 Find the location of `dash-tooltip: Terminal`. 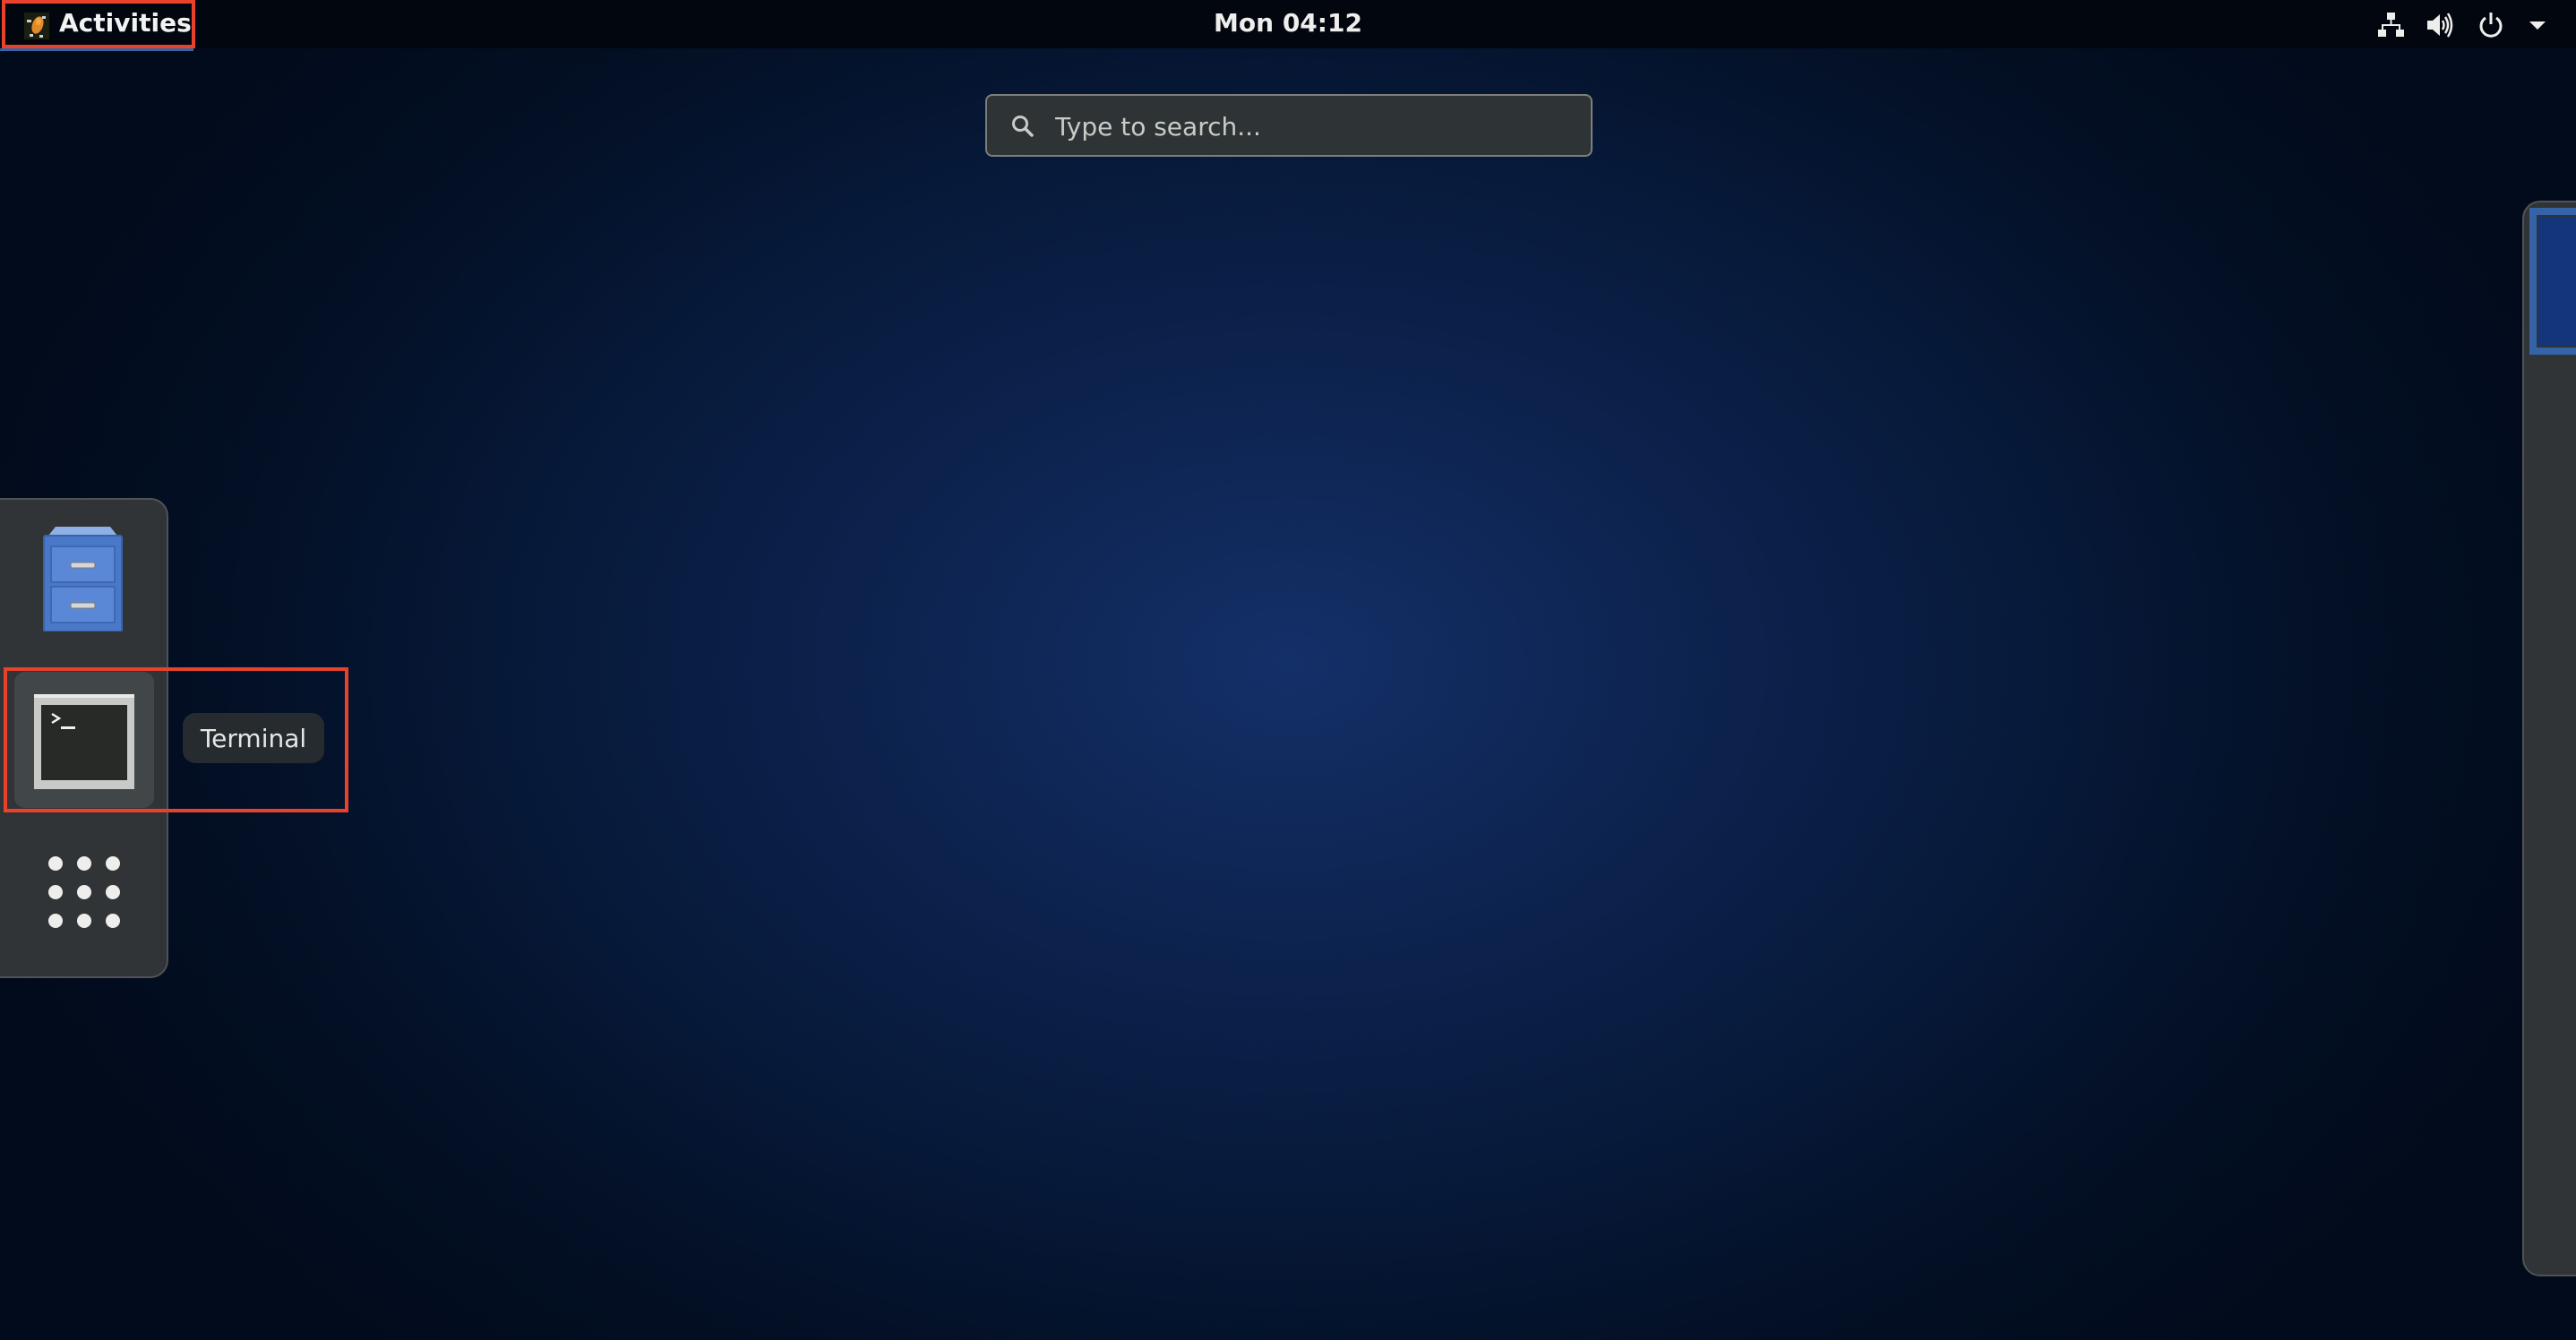

dash-tooltip: Terminal is located at coordinates (253, 738).